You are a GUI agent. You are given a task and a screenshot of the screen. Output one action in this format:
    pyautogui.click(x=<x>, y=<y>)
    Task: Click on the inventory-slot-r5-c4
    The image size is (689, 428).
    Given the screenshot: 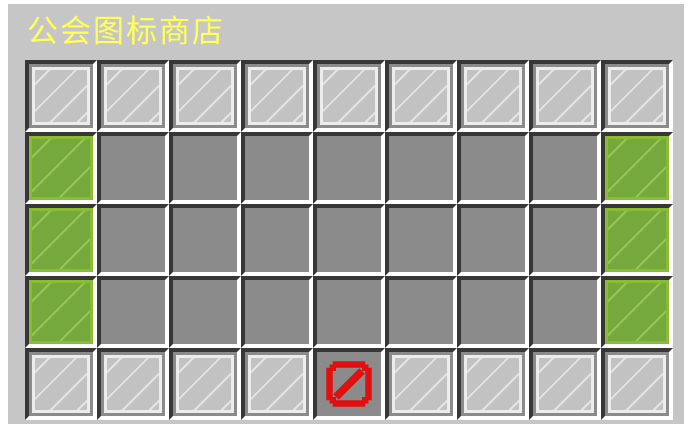 What is the action you would take?
    pyautogui.click(x=277, y=384)
    